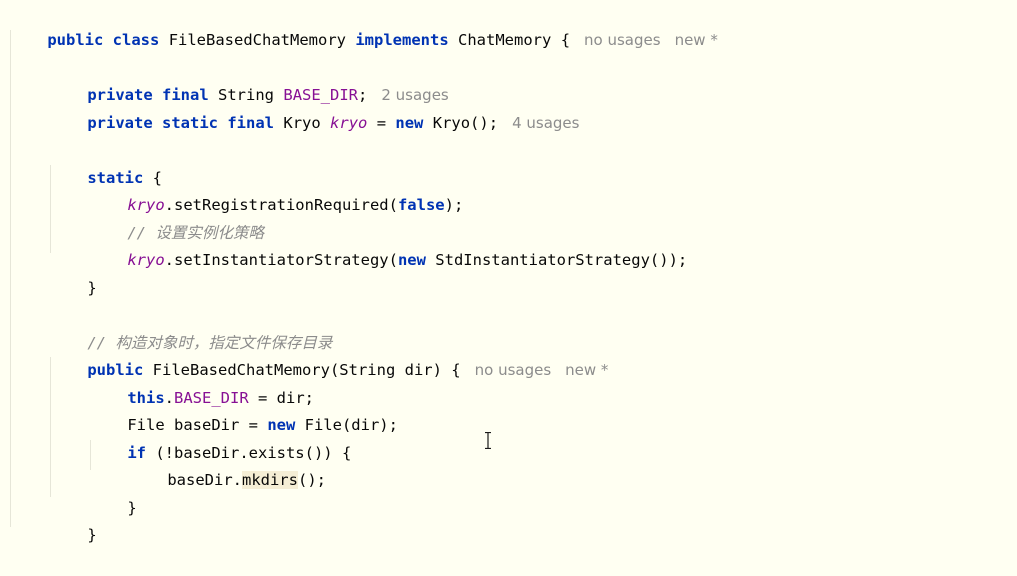 Image resolution: width=1017 pixels, height=576 pixels. What do you see at coordinates (505, 40) in the screenshot?
I see `interface-name: ChatMemory` at bounding box center [505, 40].